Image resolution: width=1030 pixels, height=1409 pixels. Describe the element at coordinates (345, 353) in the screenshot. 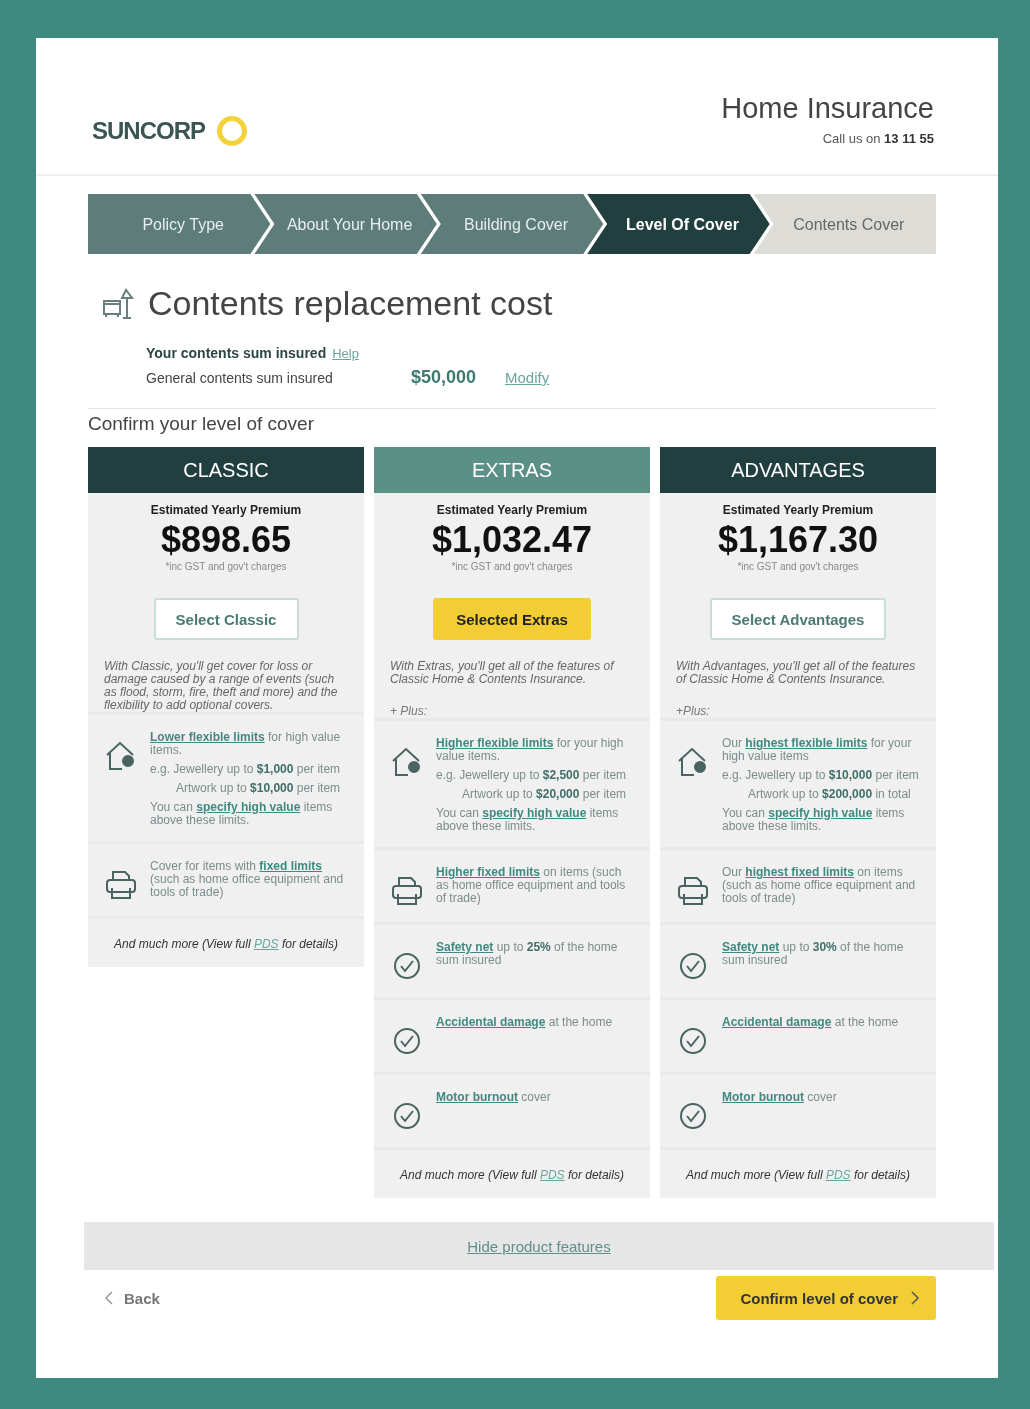

I see `help-link: Help` at that location.